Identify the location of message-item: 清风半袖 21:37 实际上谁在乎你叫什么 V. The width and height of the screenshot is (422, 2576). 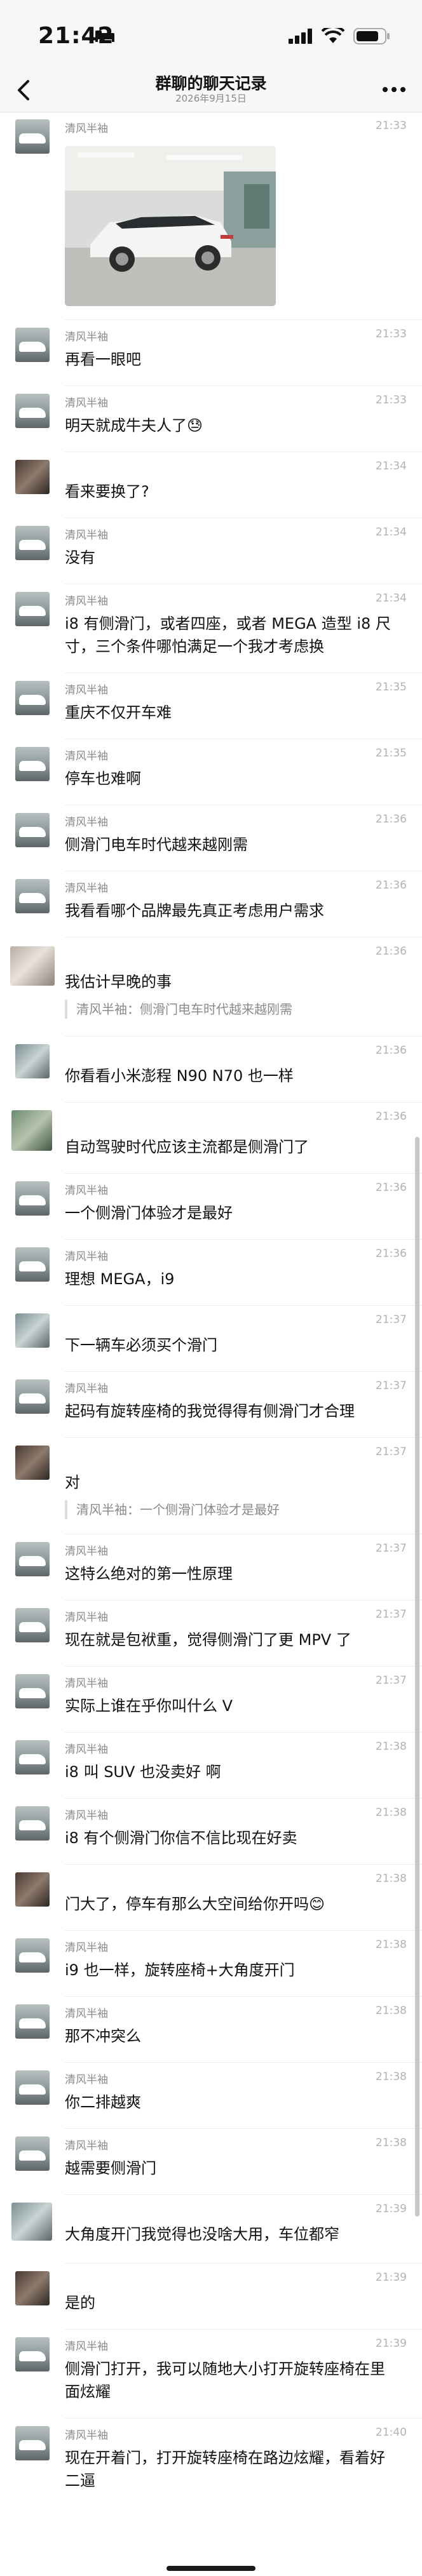
(211, 1703).